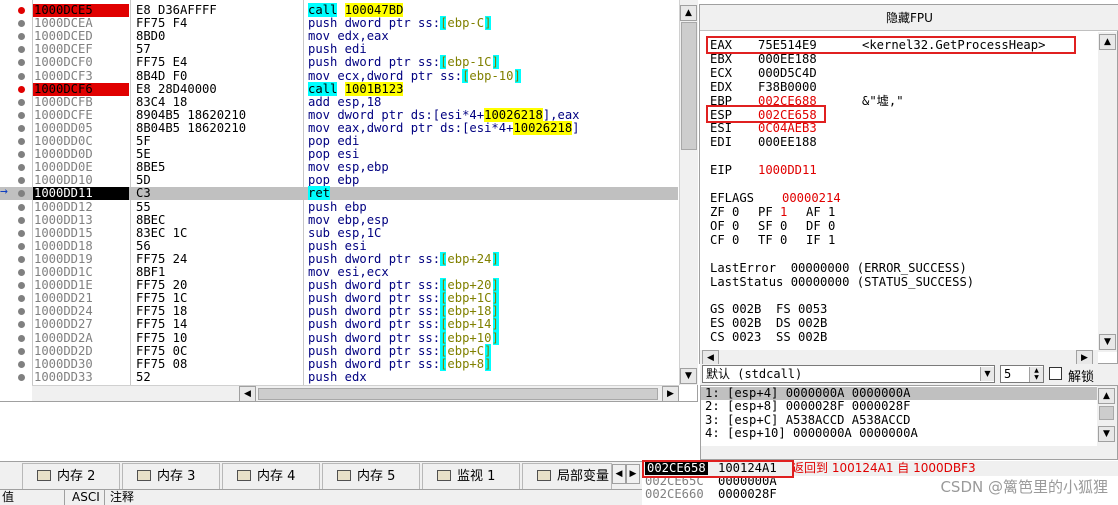 The image size is (1118, 505). I want to click on register-value: 000D5C4D, so click(787, 73).